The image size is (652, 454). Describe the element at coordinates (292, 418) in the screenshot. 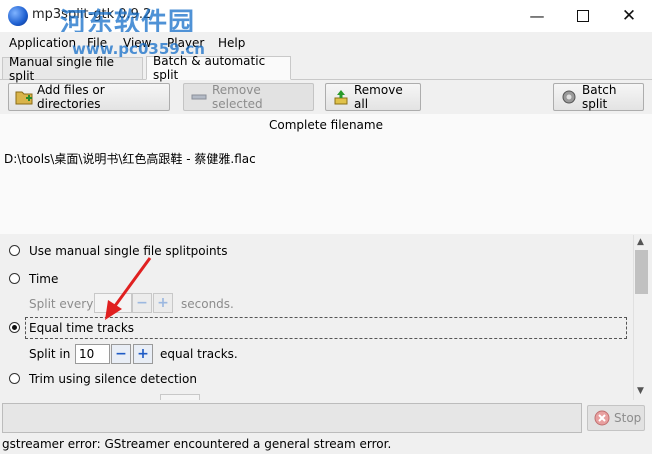

I see `progress-bar` at that location.